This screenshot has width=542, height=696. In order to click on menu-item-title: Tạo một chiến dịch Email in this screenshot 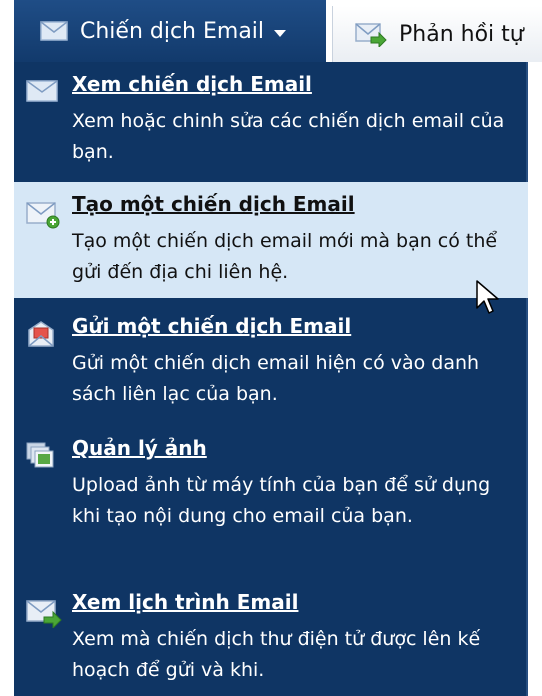, I will do `click(213, 204)`.